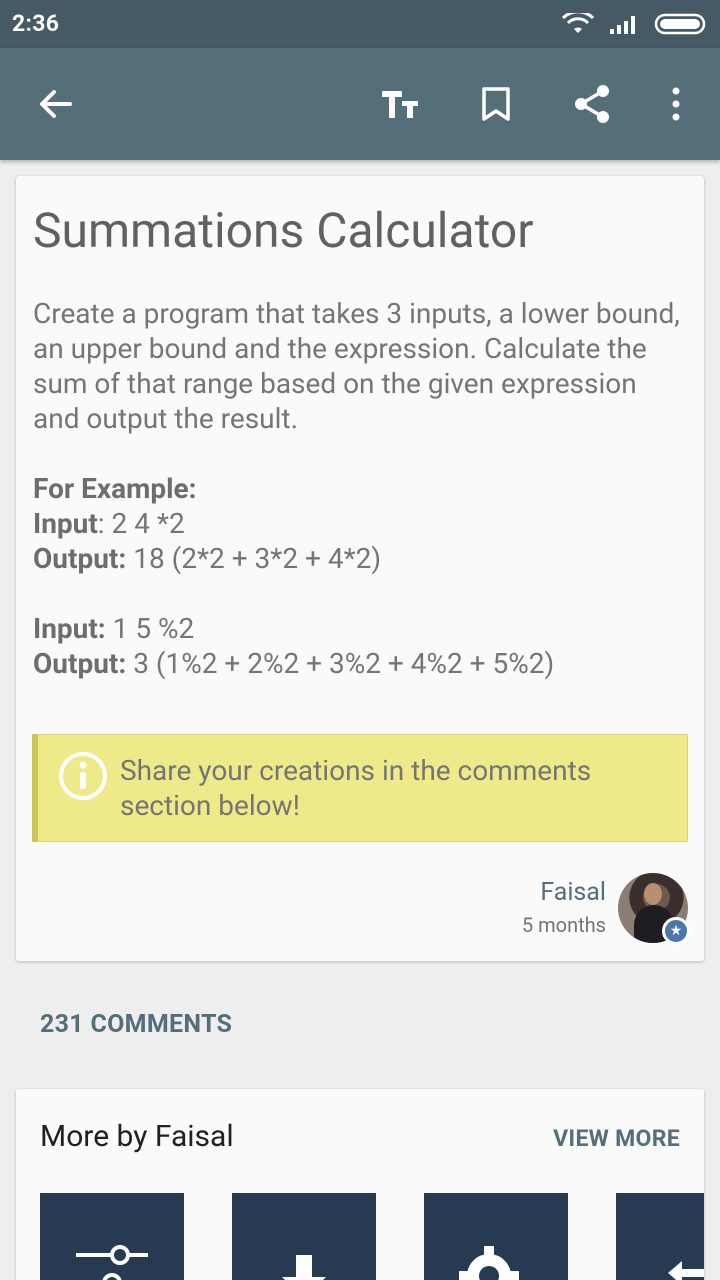 Image resolution: width=720 pixels, height=1280 pixels. I want to click on example1-input-value: : 2 4 *2, so click(141, 523).